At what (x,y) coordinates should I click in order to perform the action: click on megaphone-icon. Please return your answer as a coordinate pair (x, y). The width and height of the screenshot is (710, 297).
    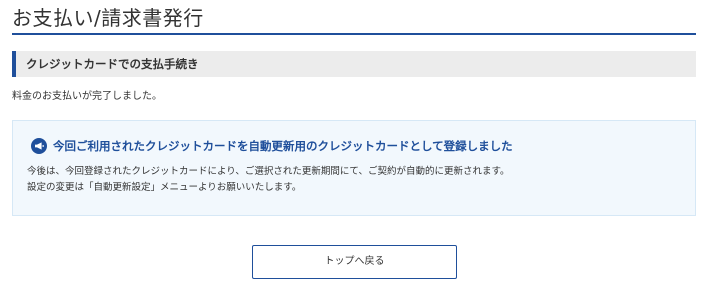
    Looking at the image, I should click on (39, 146).